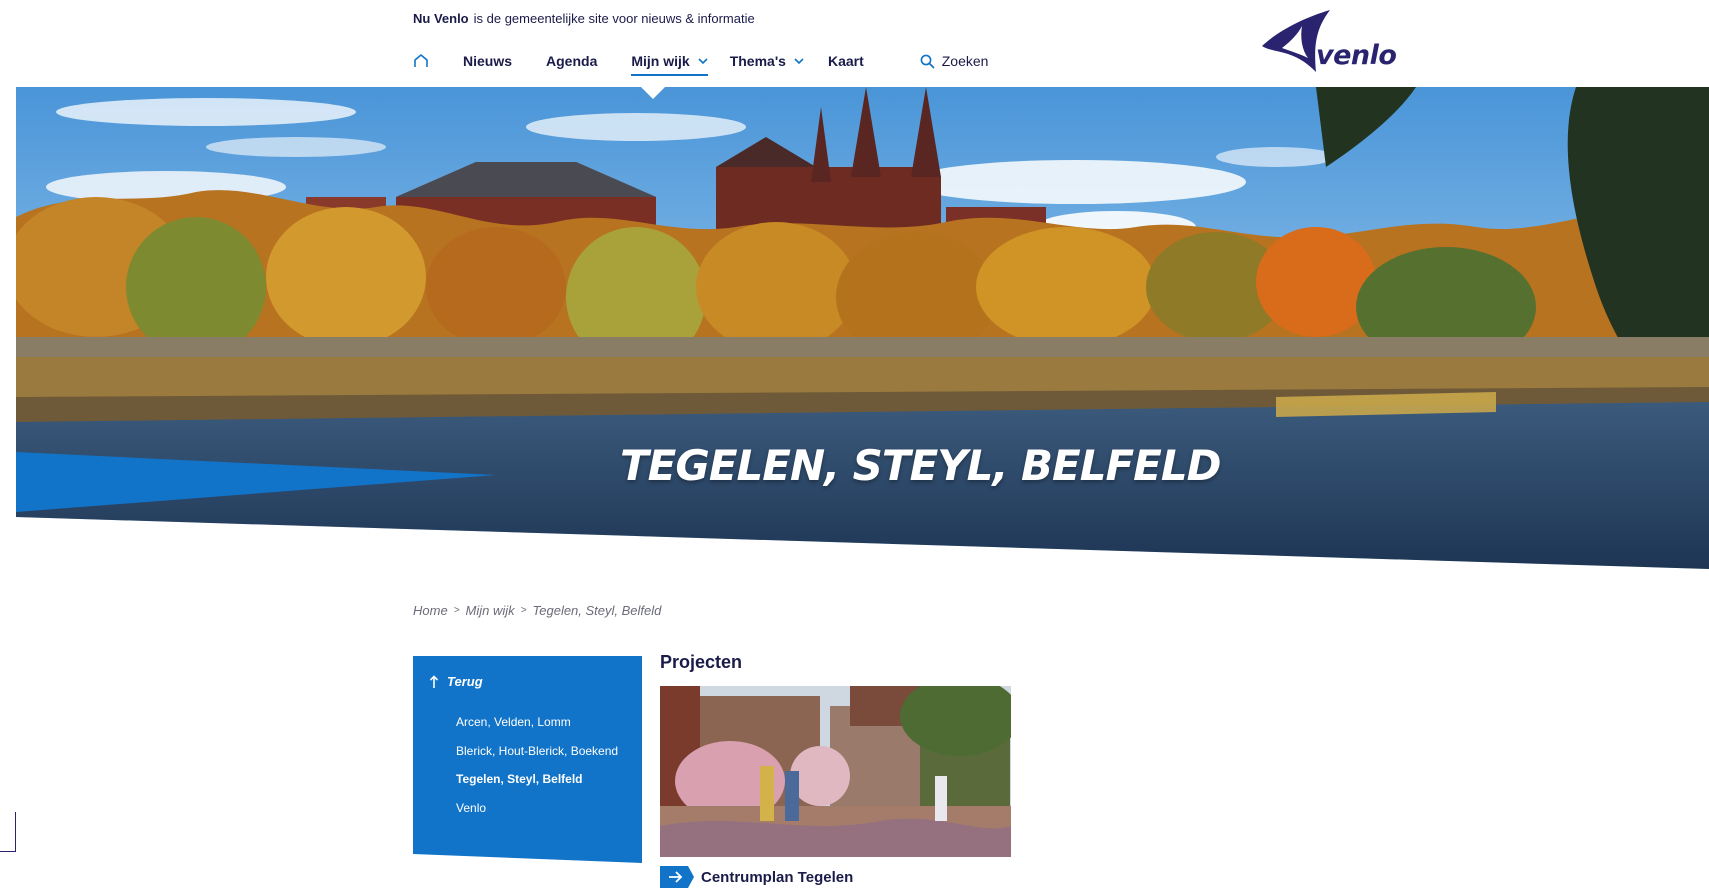 Image resolution: width=1709 pixels, height=888 pixels. Describe the element at coordinates (653, 93) in the screenshot. I see `nav-active-indicator` at that location.